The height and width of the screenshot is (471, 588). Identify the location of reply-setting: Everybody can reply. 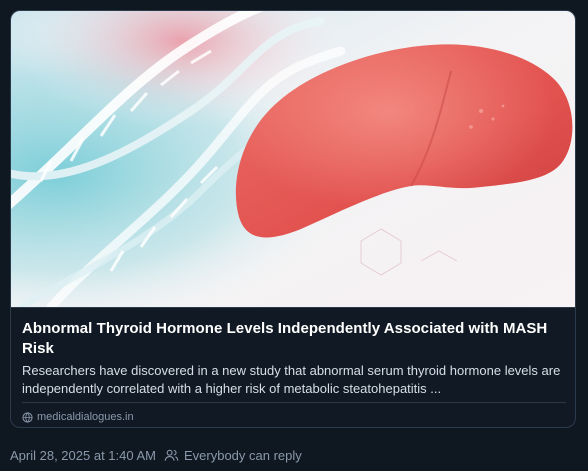
(243, 455).